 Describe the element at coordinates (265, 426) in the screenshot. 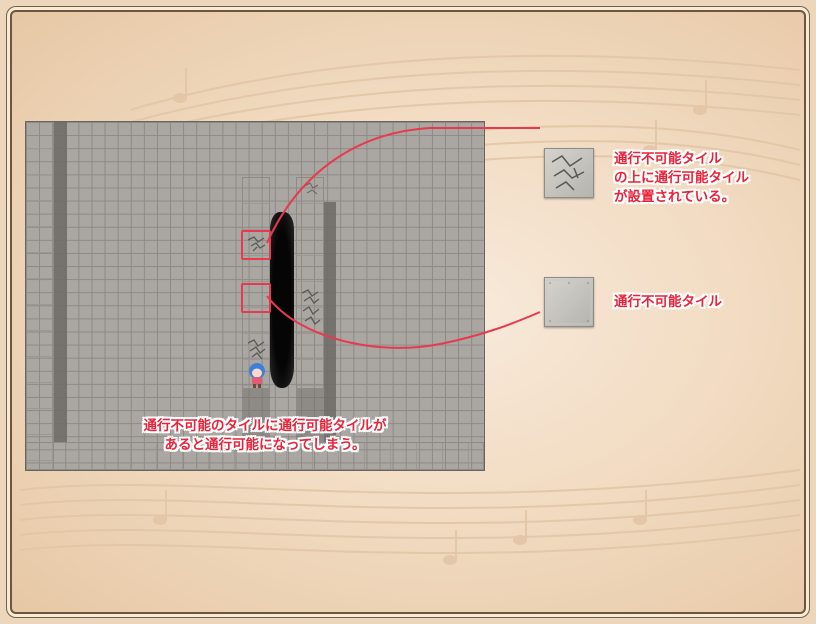

I see `note-bottom-line-1: 通行不可能のタイルに通行可能タイルが` at that location.